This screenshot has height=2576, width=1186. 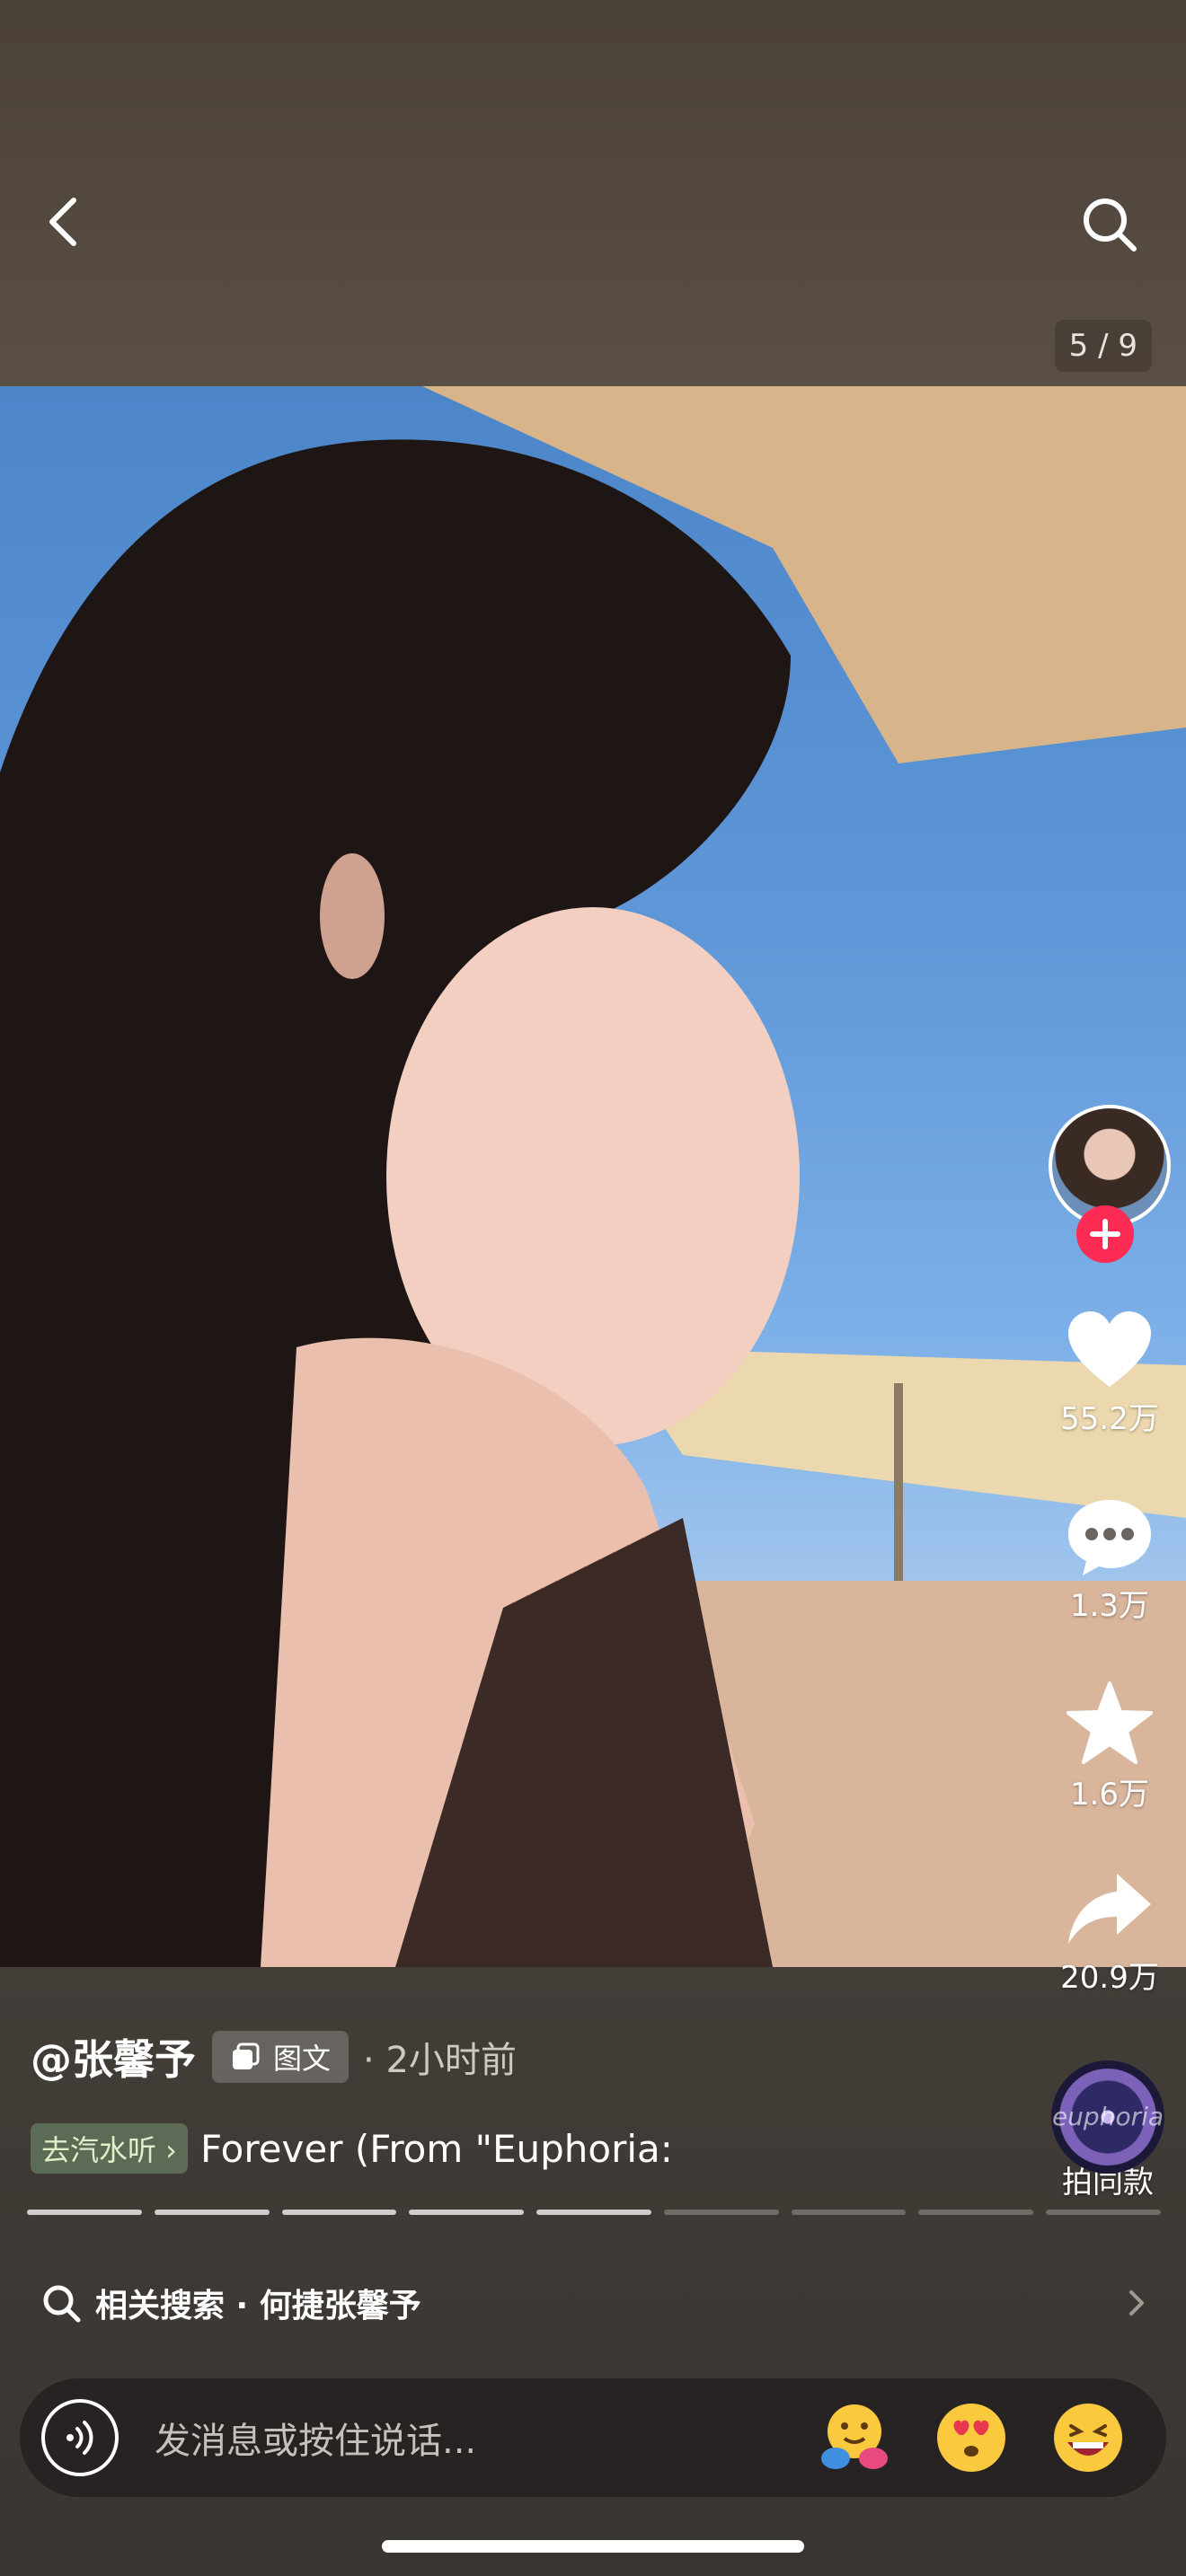 I want to click on share-arrow-icon, so click(x=1109, y=1909).